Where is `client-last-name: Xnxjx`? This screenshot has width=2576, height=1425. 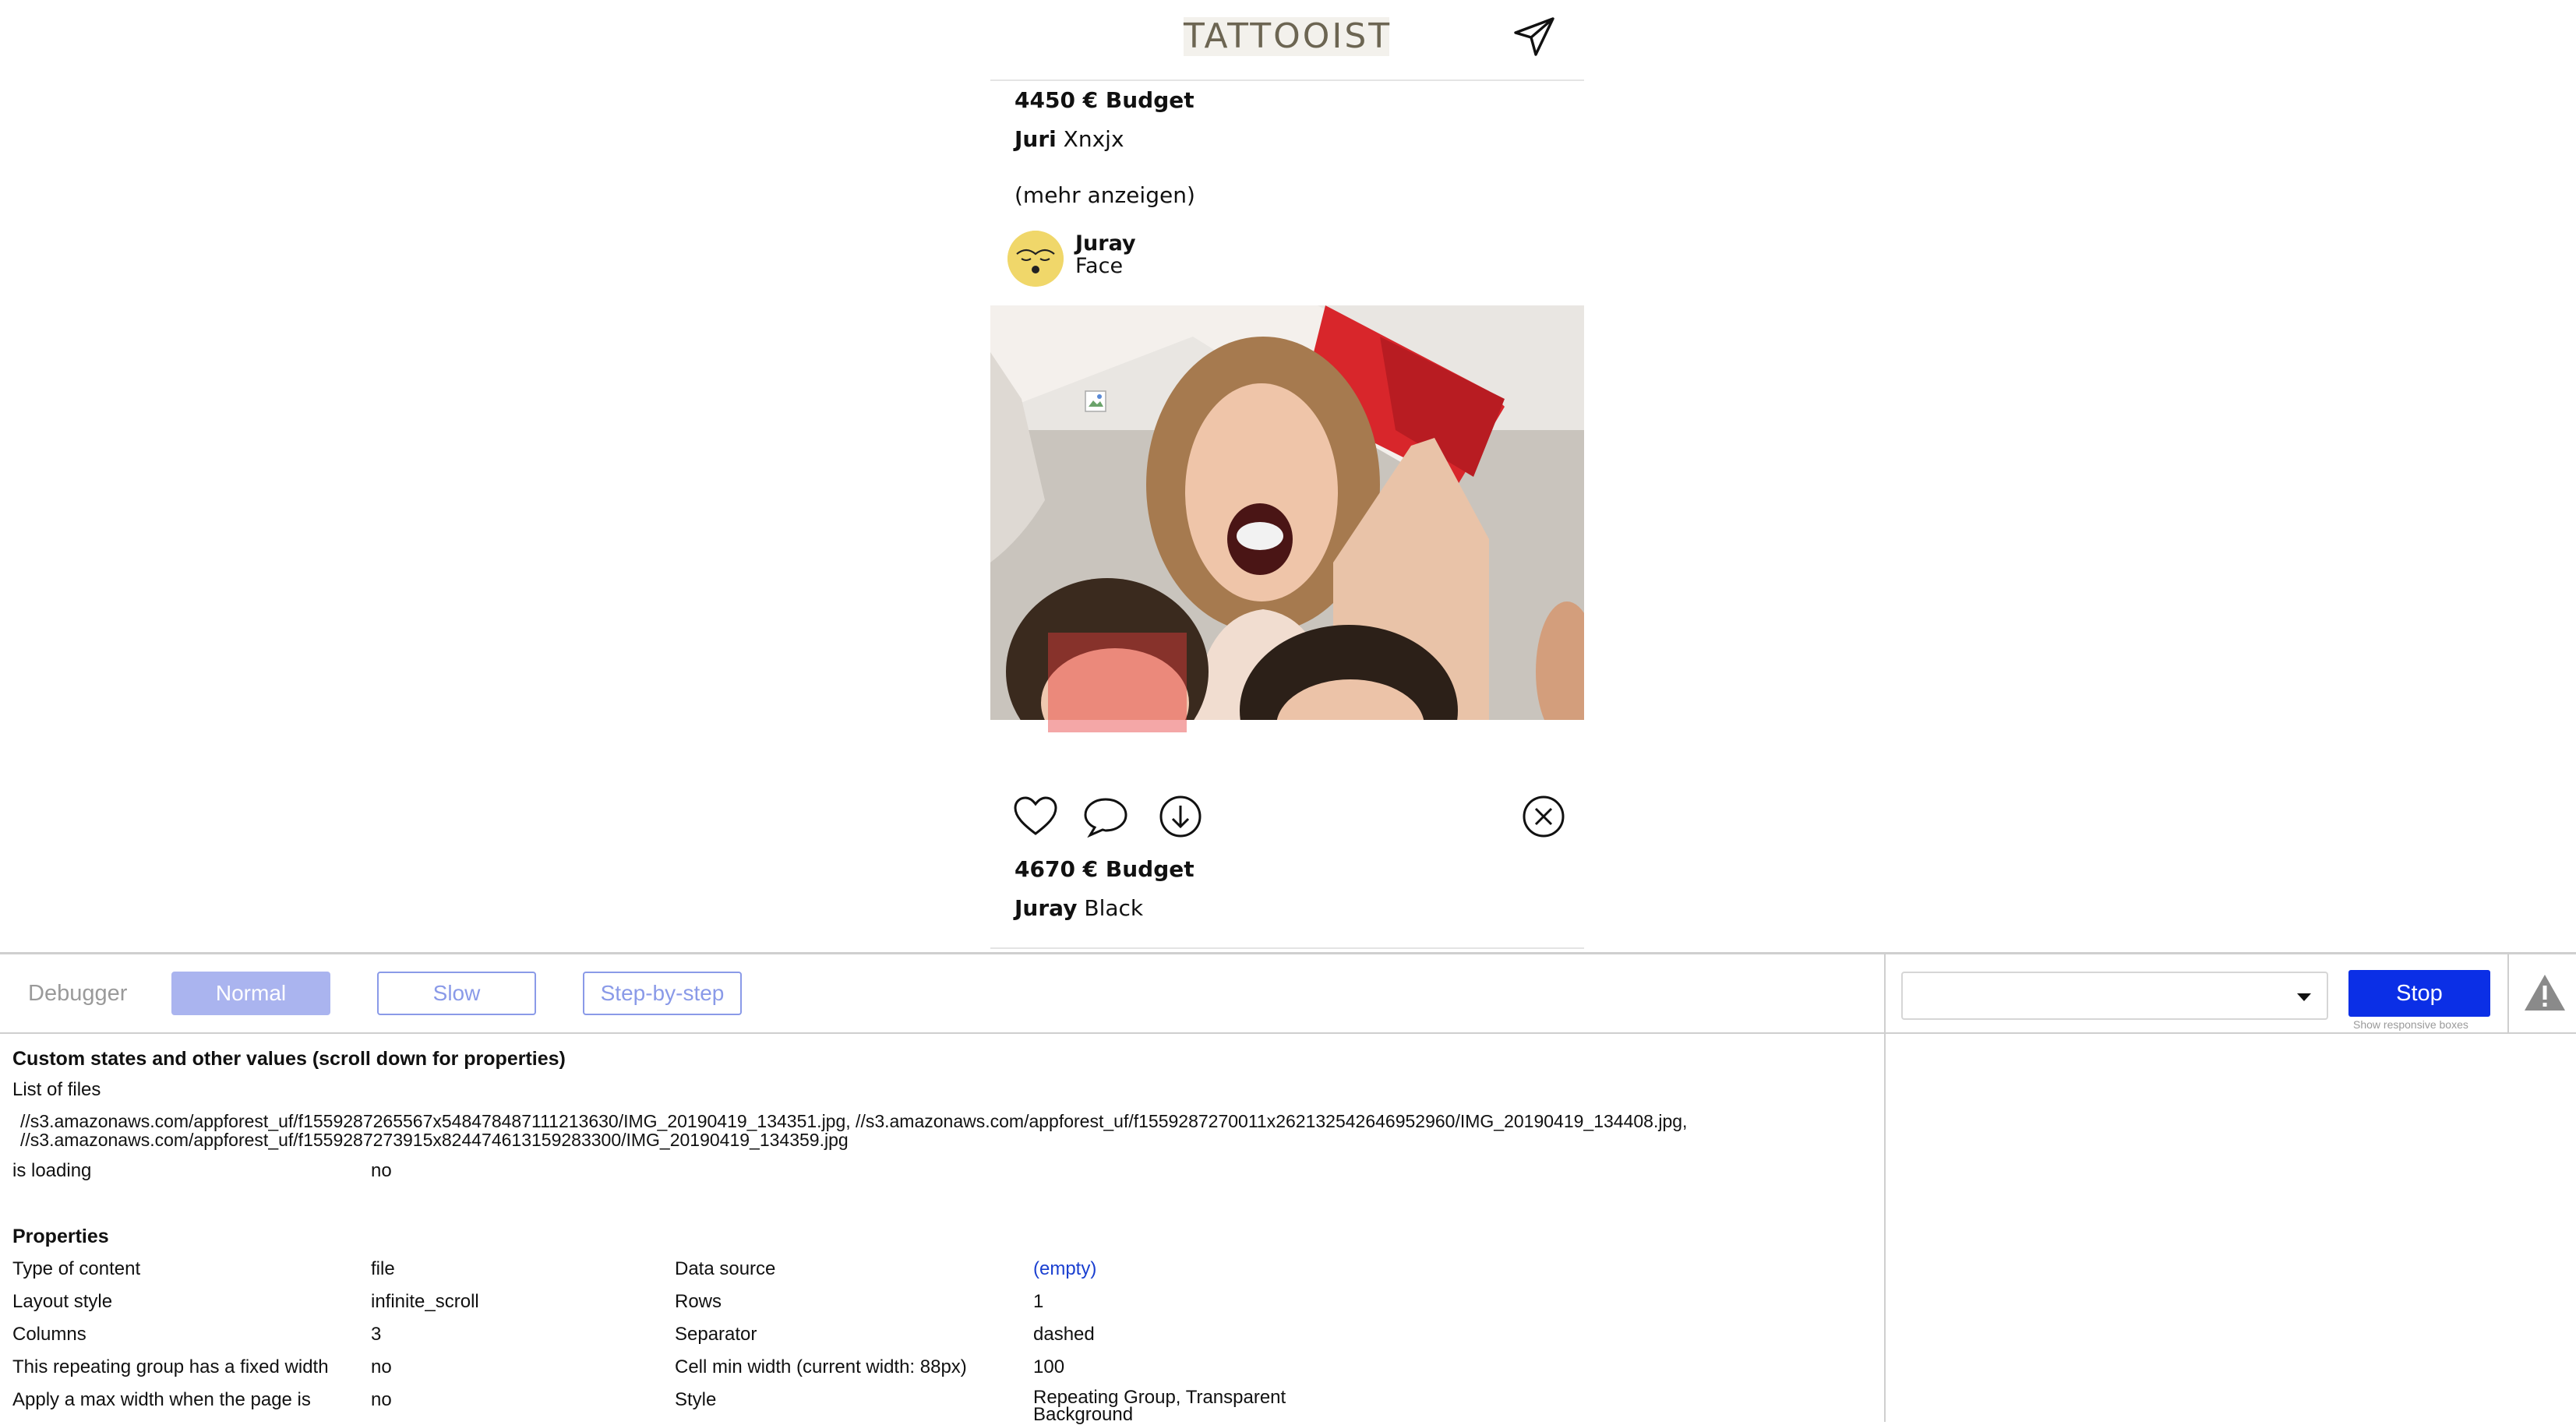 client-last-name: Xnxjx is located at coordinates (1093, 139).